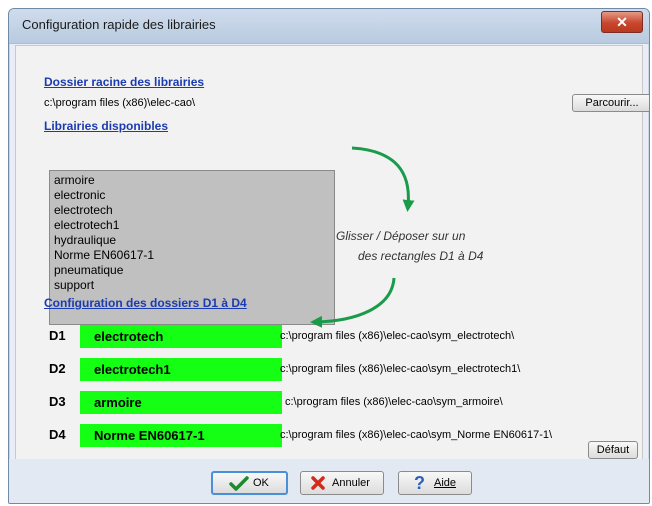 The image size is (652, 506). Describe the element at coordinates (57, 335) in the screenshot. I see `slot-label-d1: D1` at that location.